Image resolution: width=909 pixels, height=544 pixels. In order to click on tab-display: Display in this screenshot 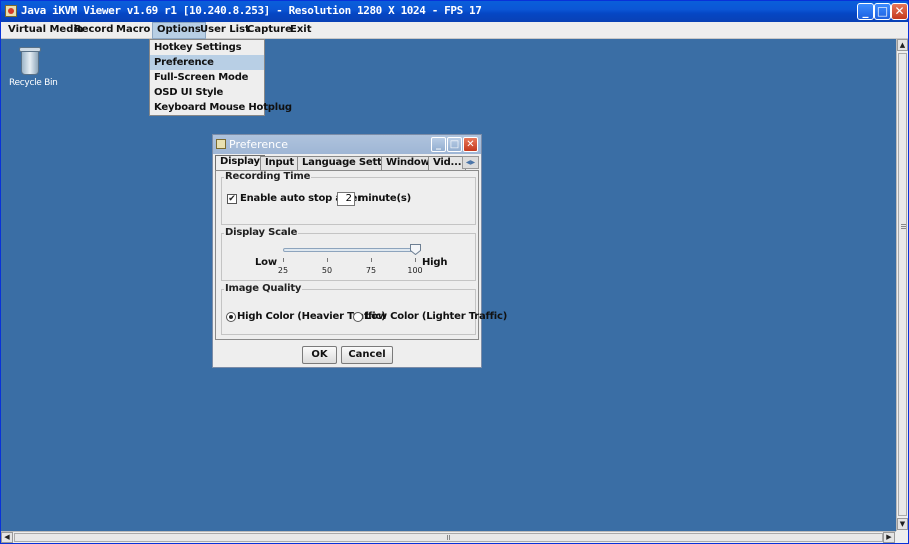, I will do `click(240, 162)`.